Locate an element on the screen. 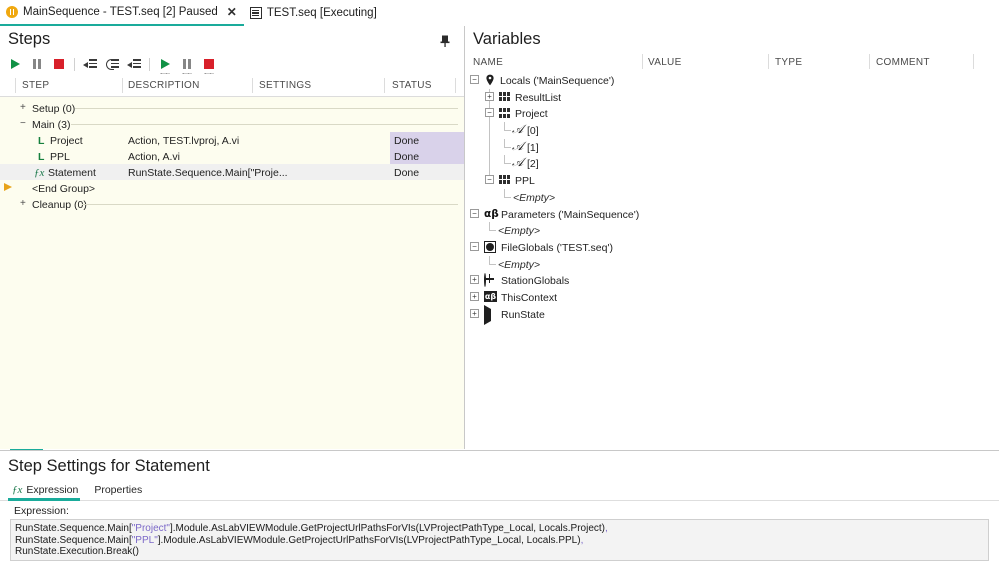  tree-row-stationglobals: + StationGlobals is located at coordinates (732, 280).